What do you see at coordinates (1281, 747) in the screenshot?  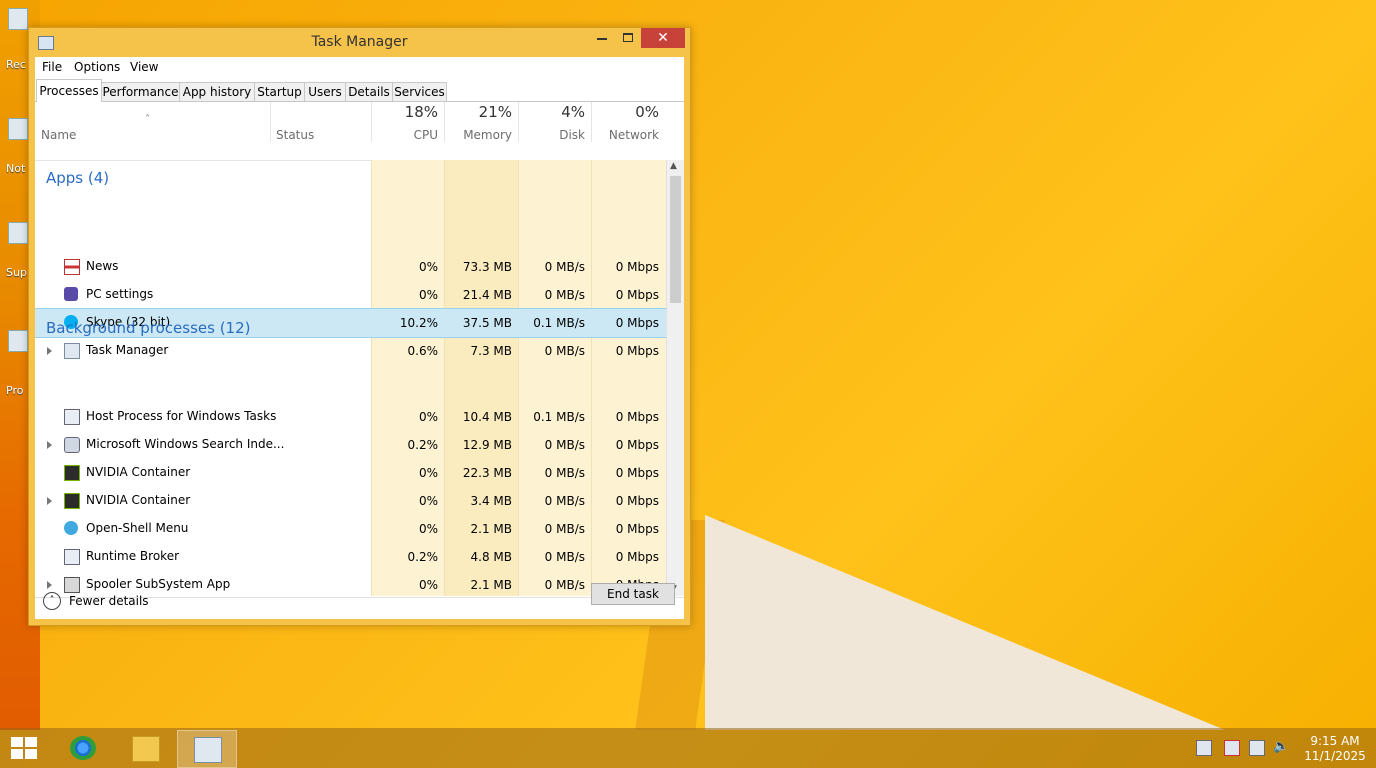 I see `tray-volume-icon: 🔈` at bounding box center [1281, 747].